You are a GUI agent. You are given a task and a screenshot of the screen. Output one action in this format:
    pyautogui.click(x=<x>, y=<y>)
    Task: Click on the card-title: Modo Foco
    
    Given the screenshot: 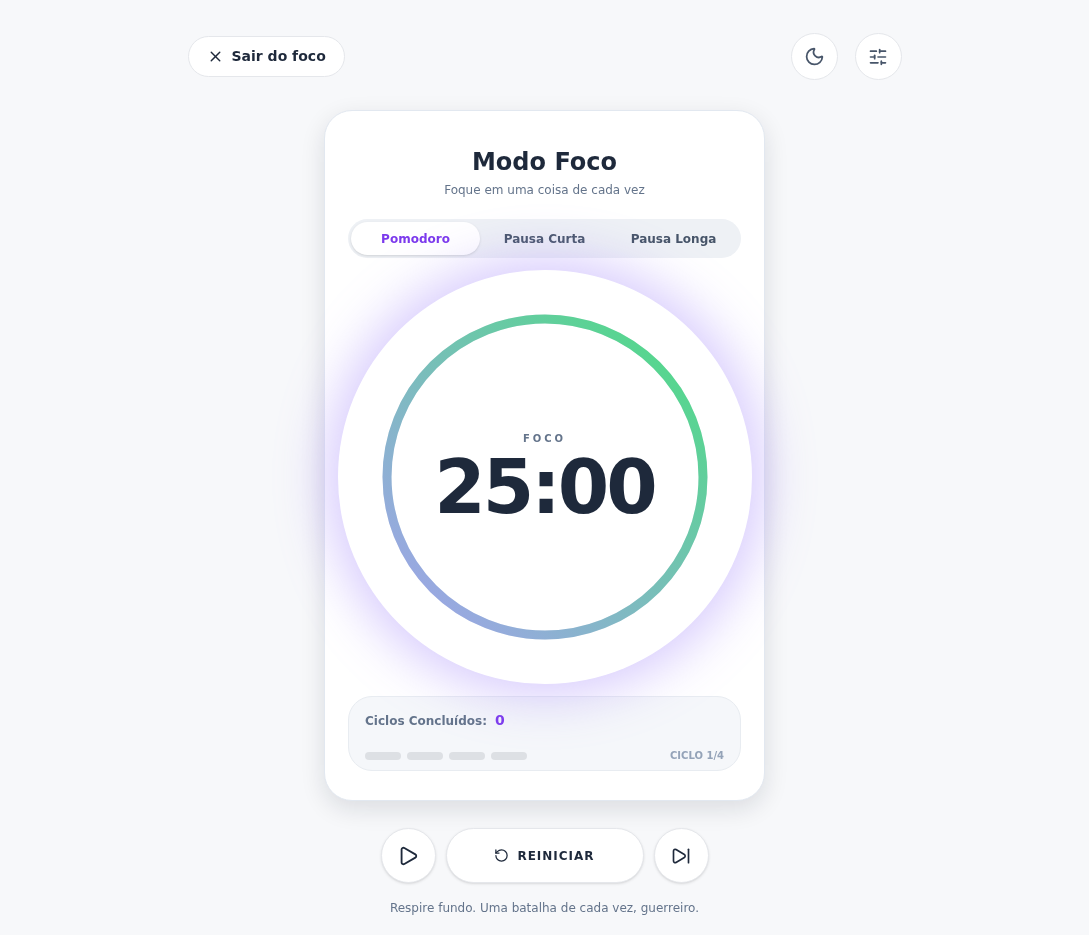 What is the action you would take?
    pyautogui.click(x=544, y=162)
    